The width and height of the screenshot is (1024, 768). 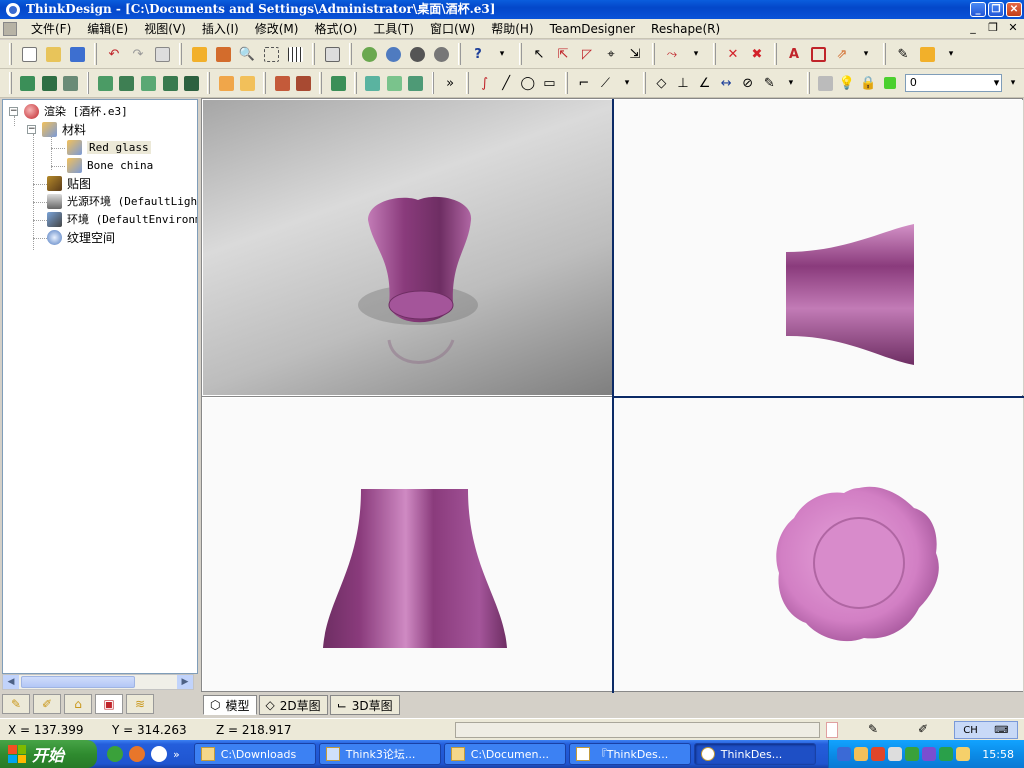 I want to click on security-icon, so click(x=963, y=754).